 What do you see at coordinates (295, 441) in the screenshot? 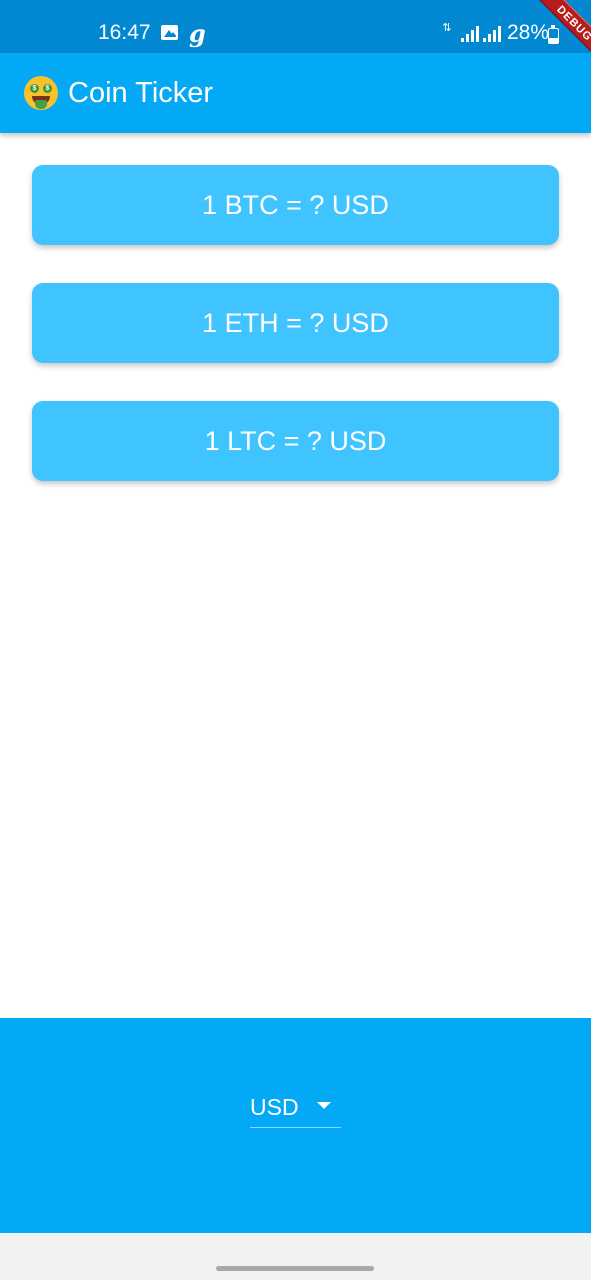
I see `coin-card-ltc: 1 LTC = ? USD` at bounding box center [295, 441].